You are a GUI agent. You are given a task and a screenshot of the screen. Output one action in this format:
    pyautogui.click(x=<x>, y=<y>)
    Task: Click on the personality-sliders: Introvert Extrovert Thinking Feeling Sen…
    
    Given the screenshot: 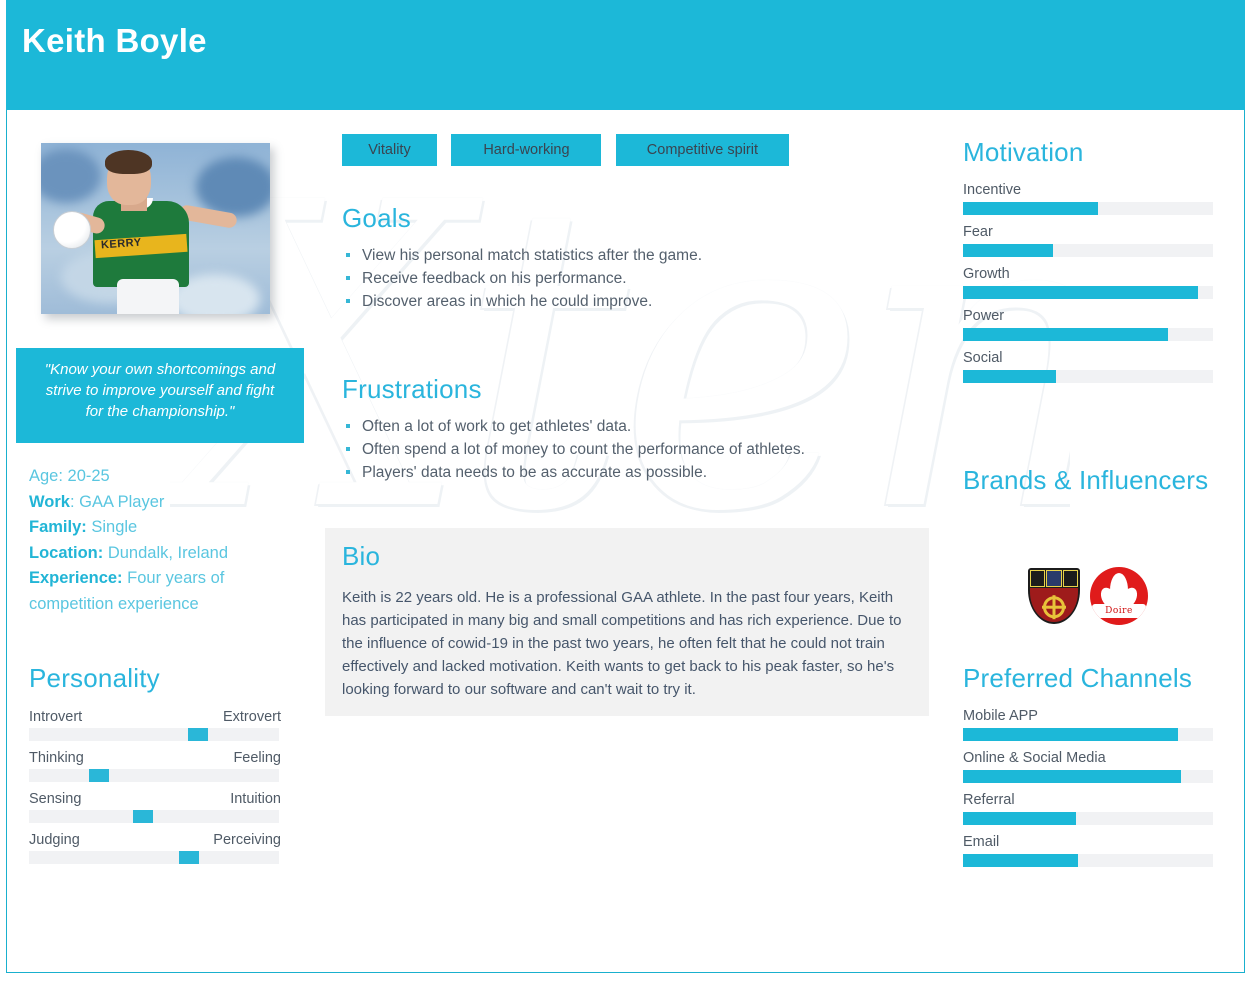 What is the action you would take?
    pyautogui.click(x=155, y=786)
    